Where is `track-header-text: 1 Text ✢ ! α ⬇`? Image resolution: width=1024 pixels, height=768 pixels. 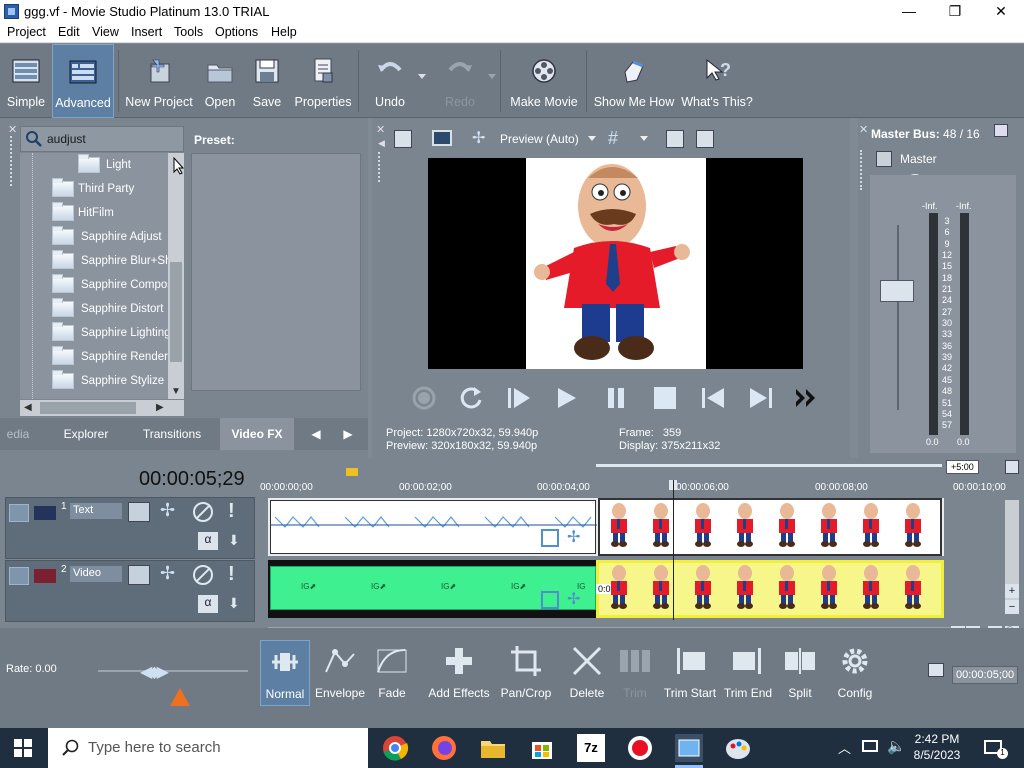
track-header-text: 1 Text ✢ ! α ⬇ is located at coordinates (130, 528).